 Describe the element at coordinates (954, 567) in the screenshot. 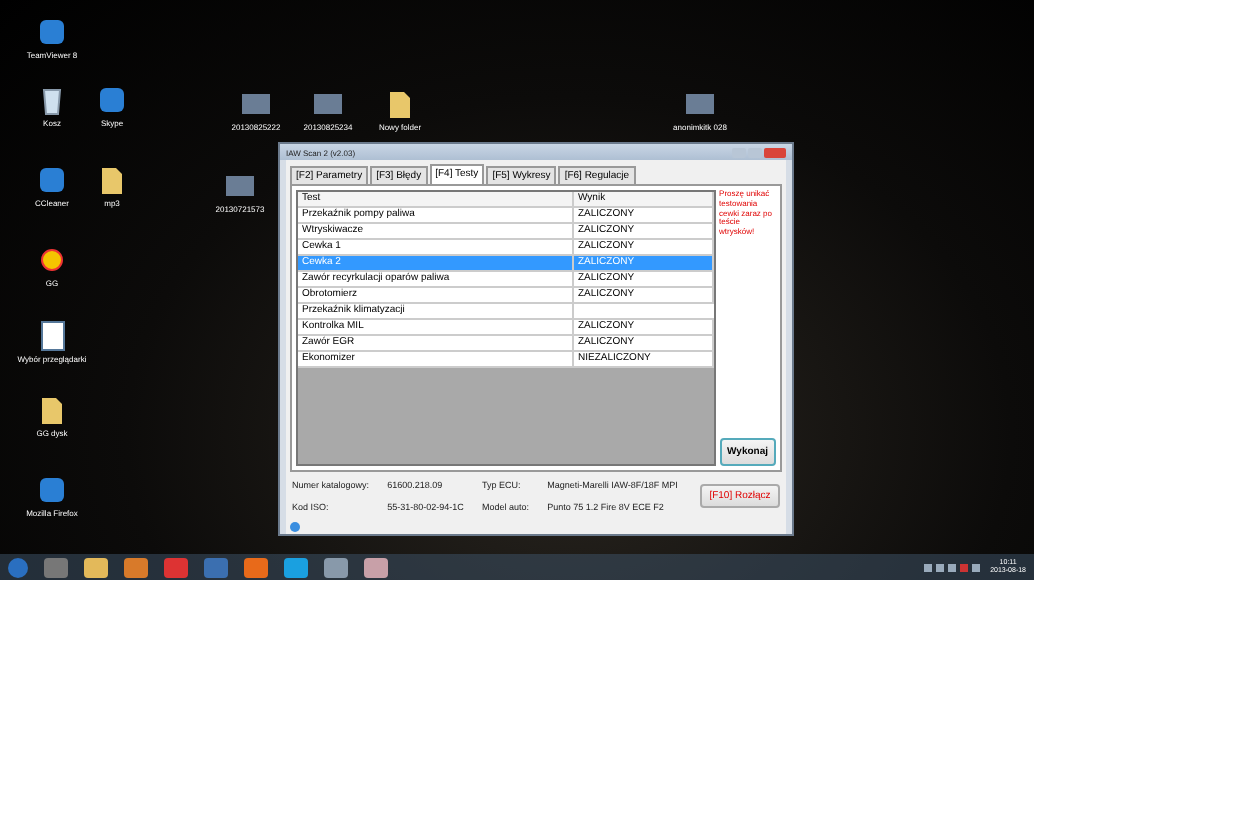

I see `tray-icons-drawing` at that location.